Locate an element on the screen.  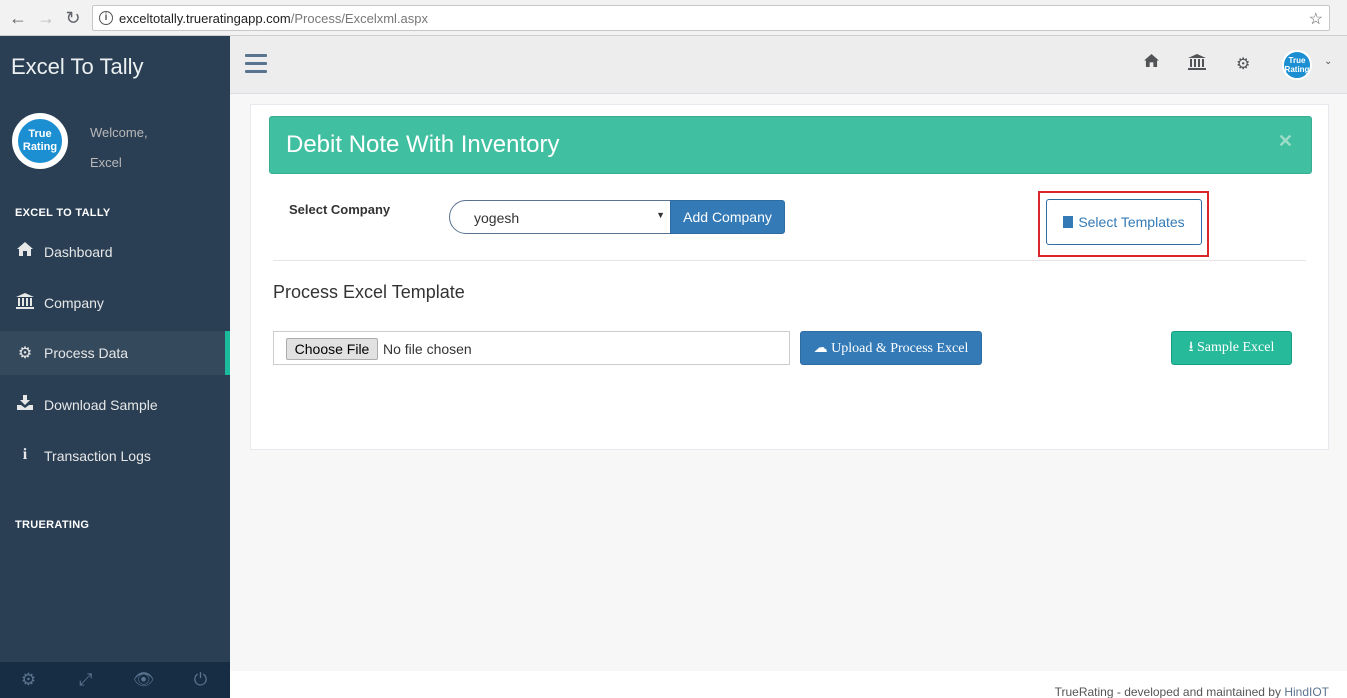
bookmark-star-icon: ☆ is located at coordinates (1316, 19).